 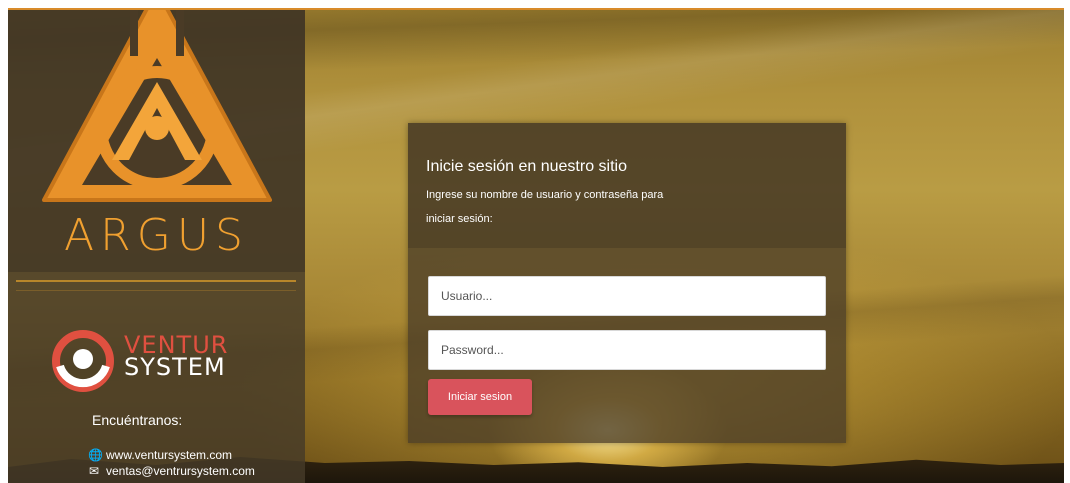 I want to click on login-title: Inicie sesión en nuestro sitio, so click(x=526, y=166).